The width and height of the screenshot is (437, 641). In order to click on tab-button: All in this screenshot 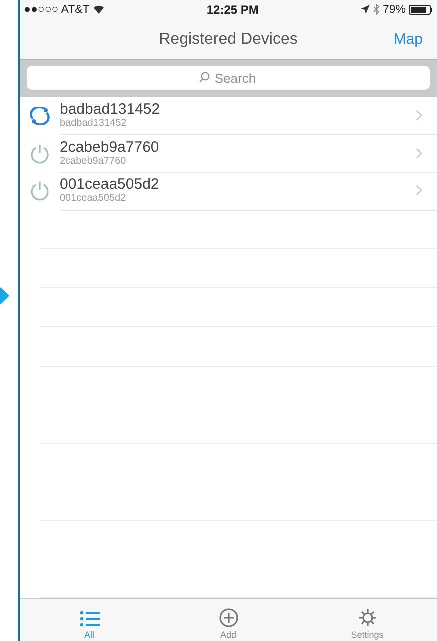, I will do `click(90, 620)`.